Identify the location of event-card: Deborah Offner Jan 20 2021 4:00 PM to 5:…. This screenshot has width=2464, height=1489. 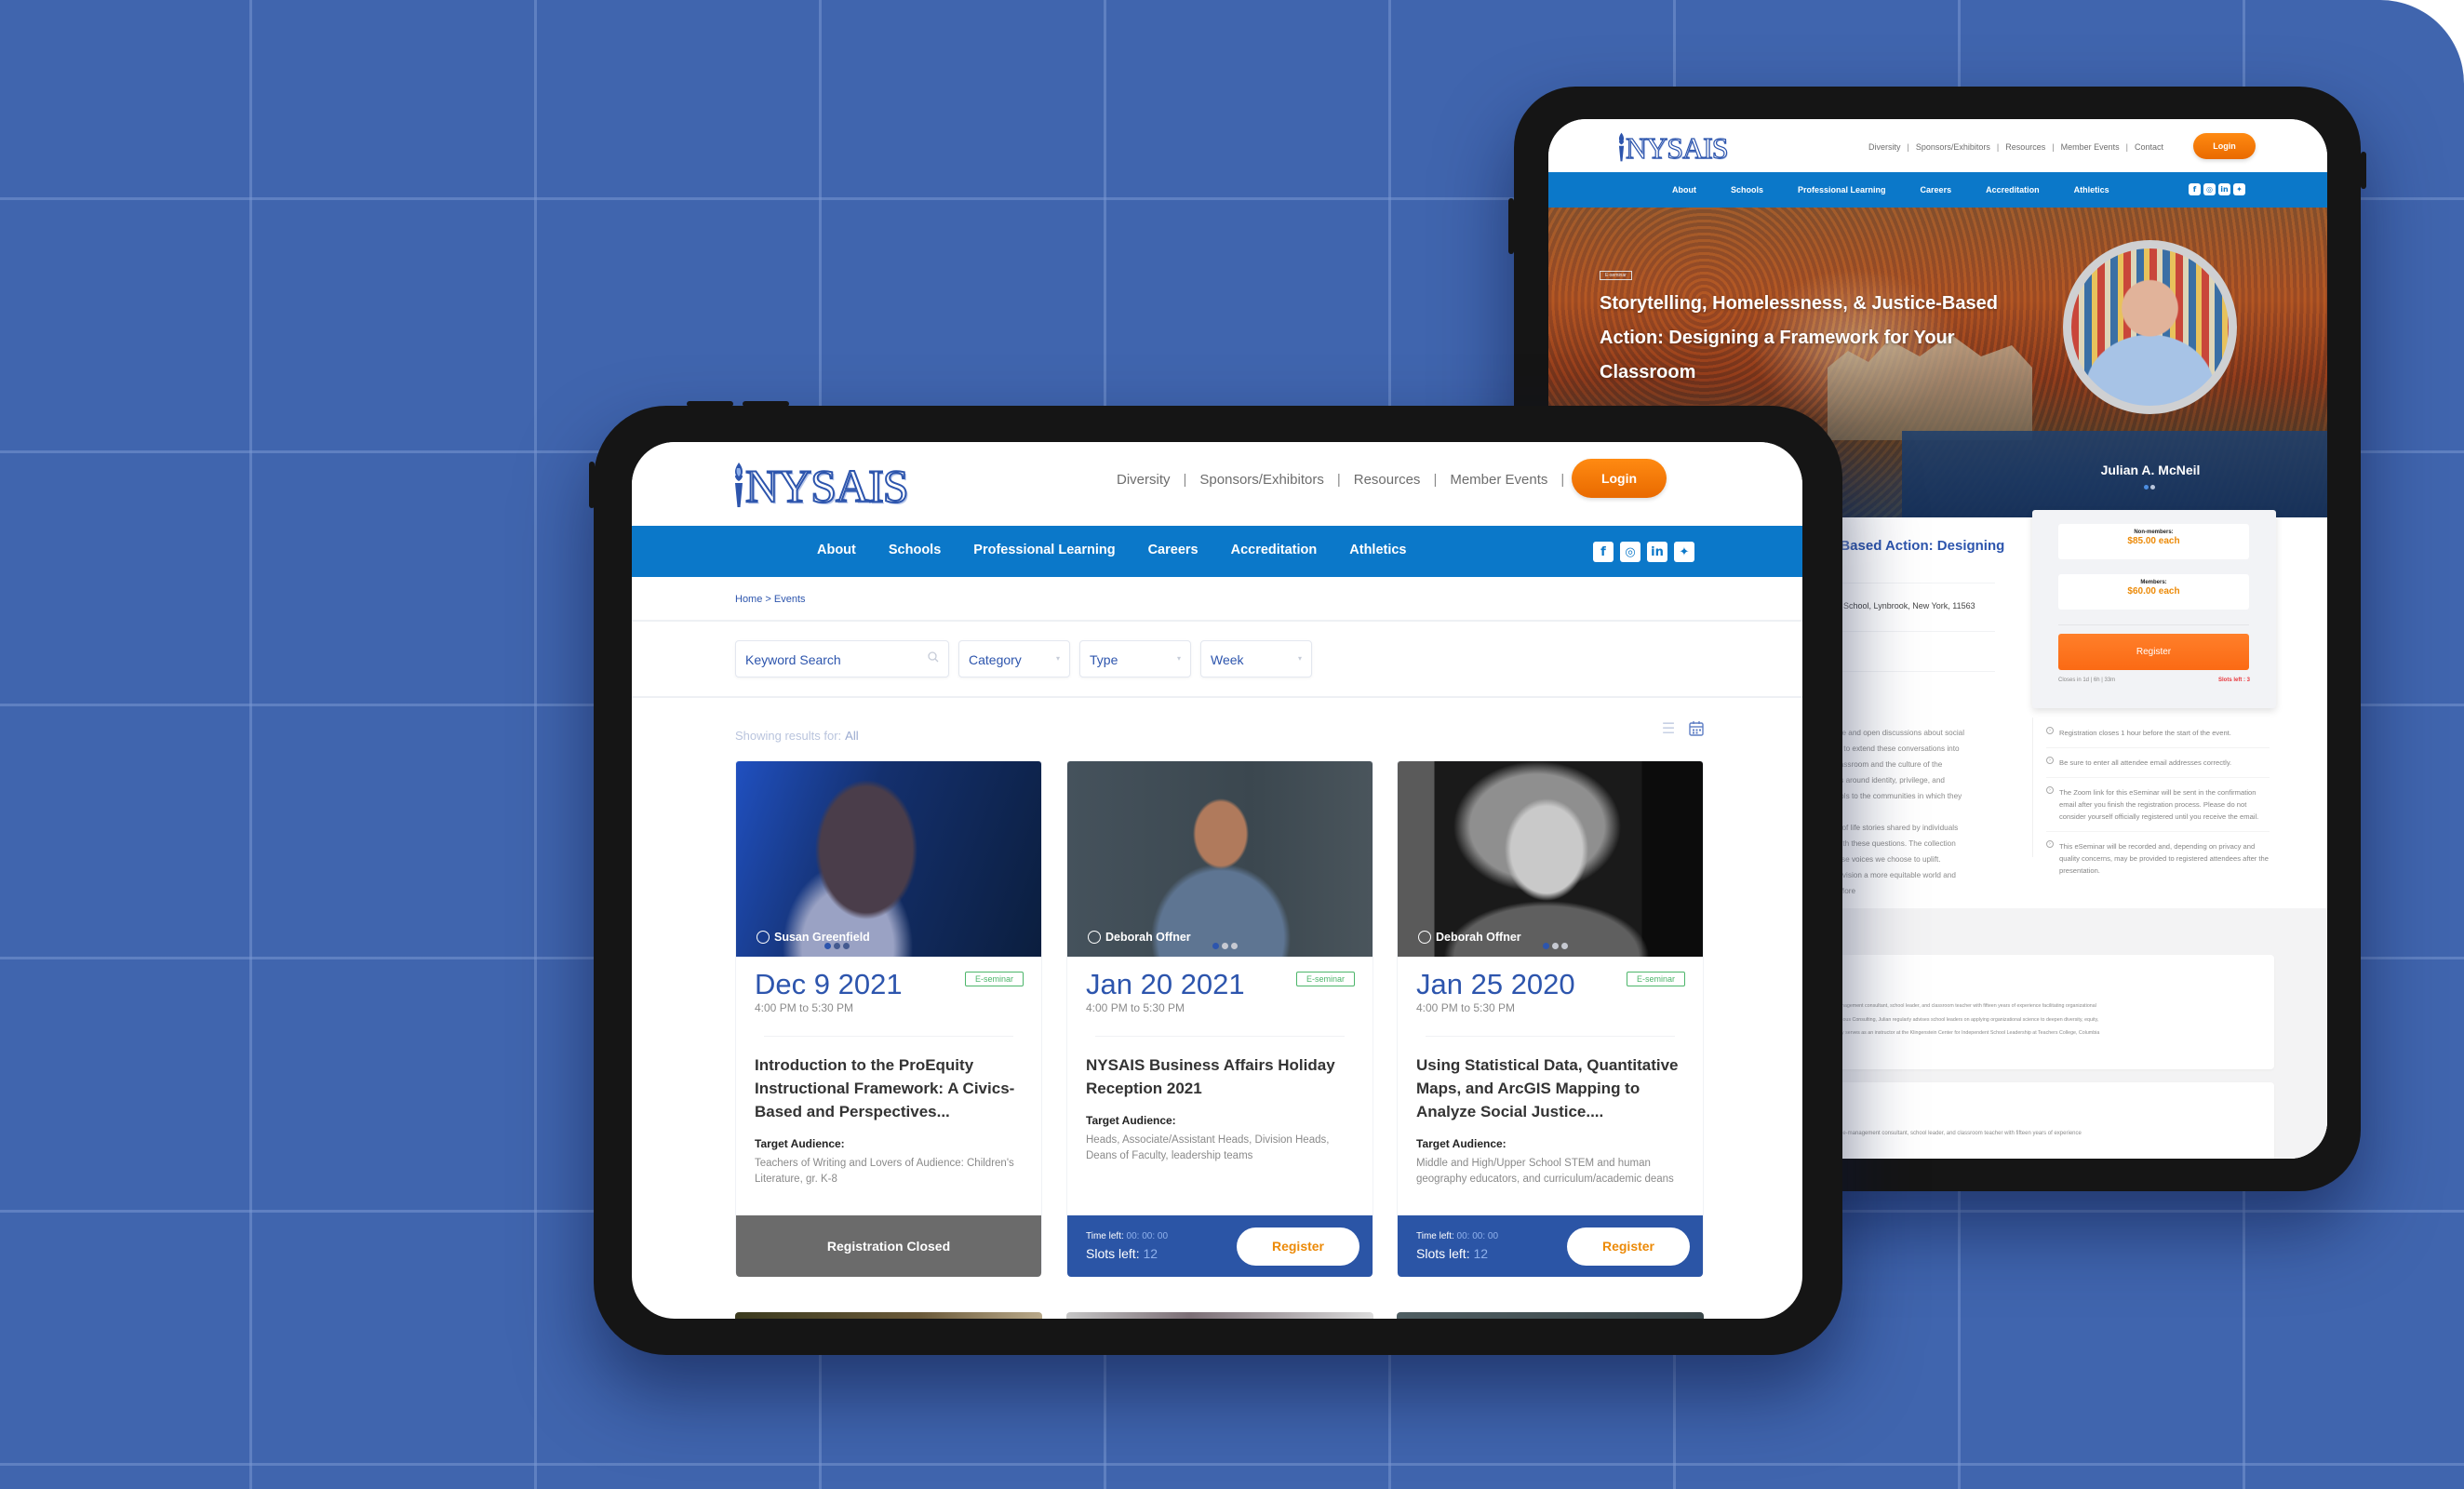
(1219, 1018).